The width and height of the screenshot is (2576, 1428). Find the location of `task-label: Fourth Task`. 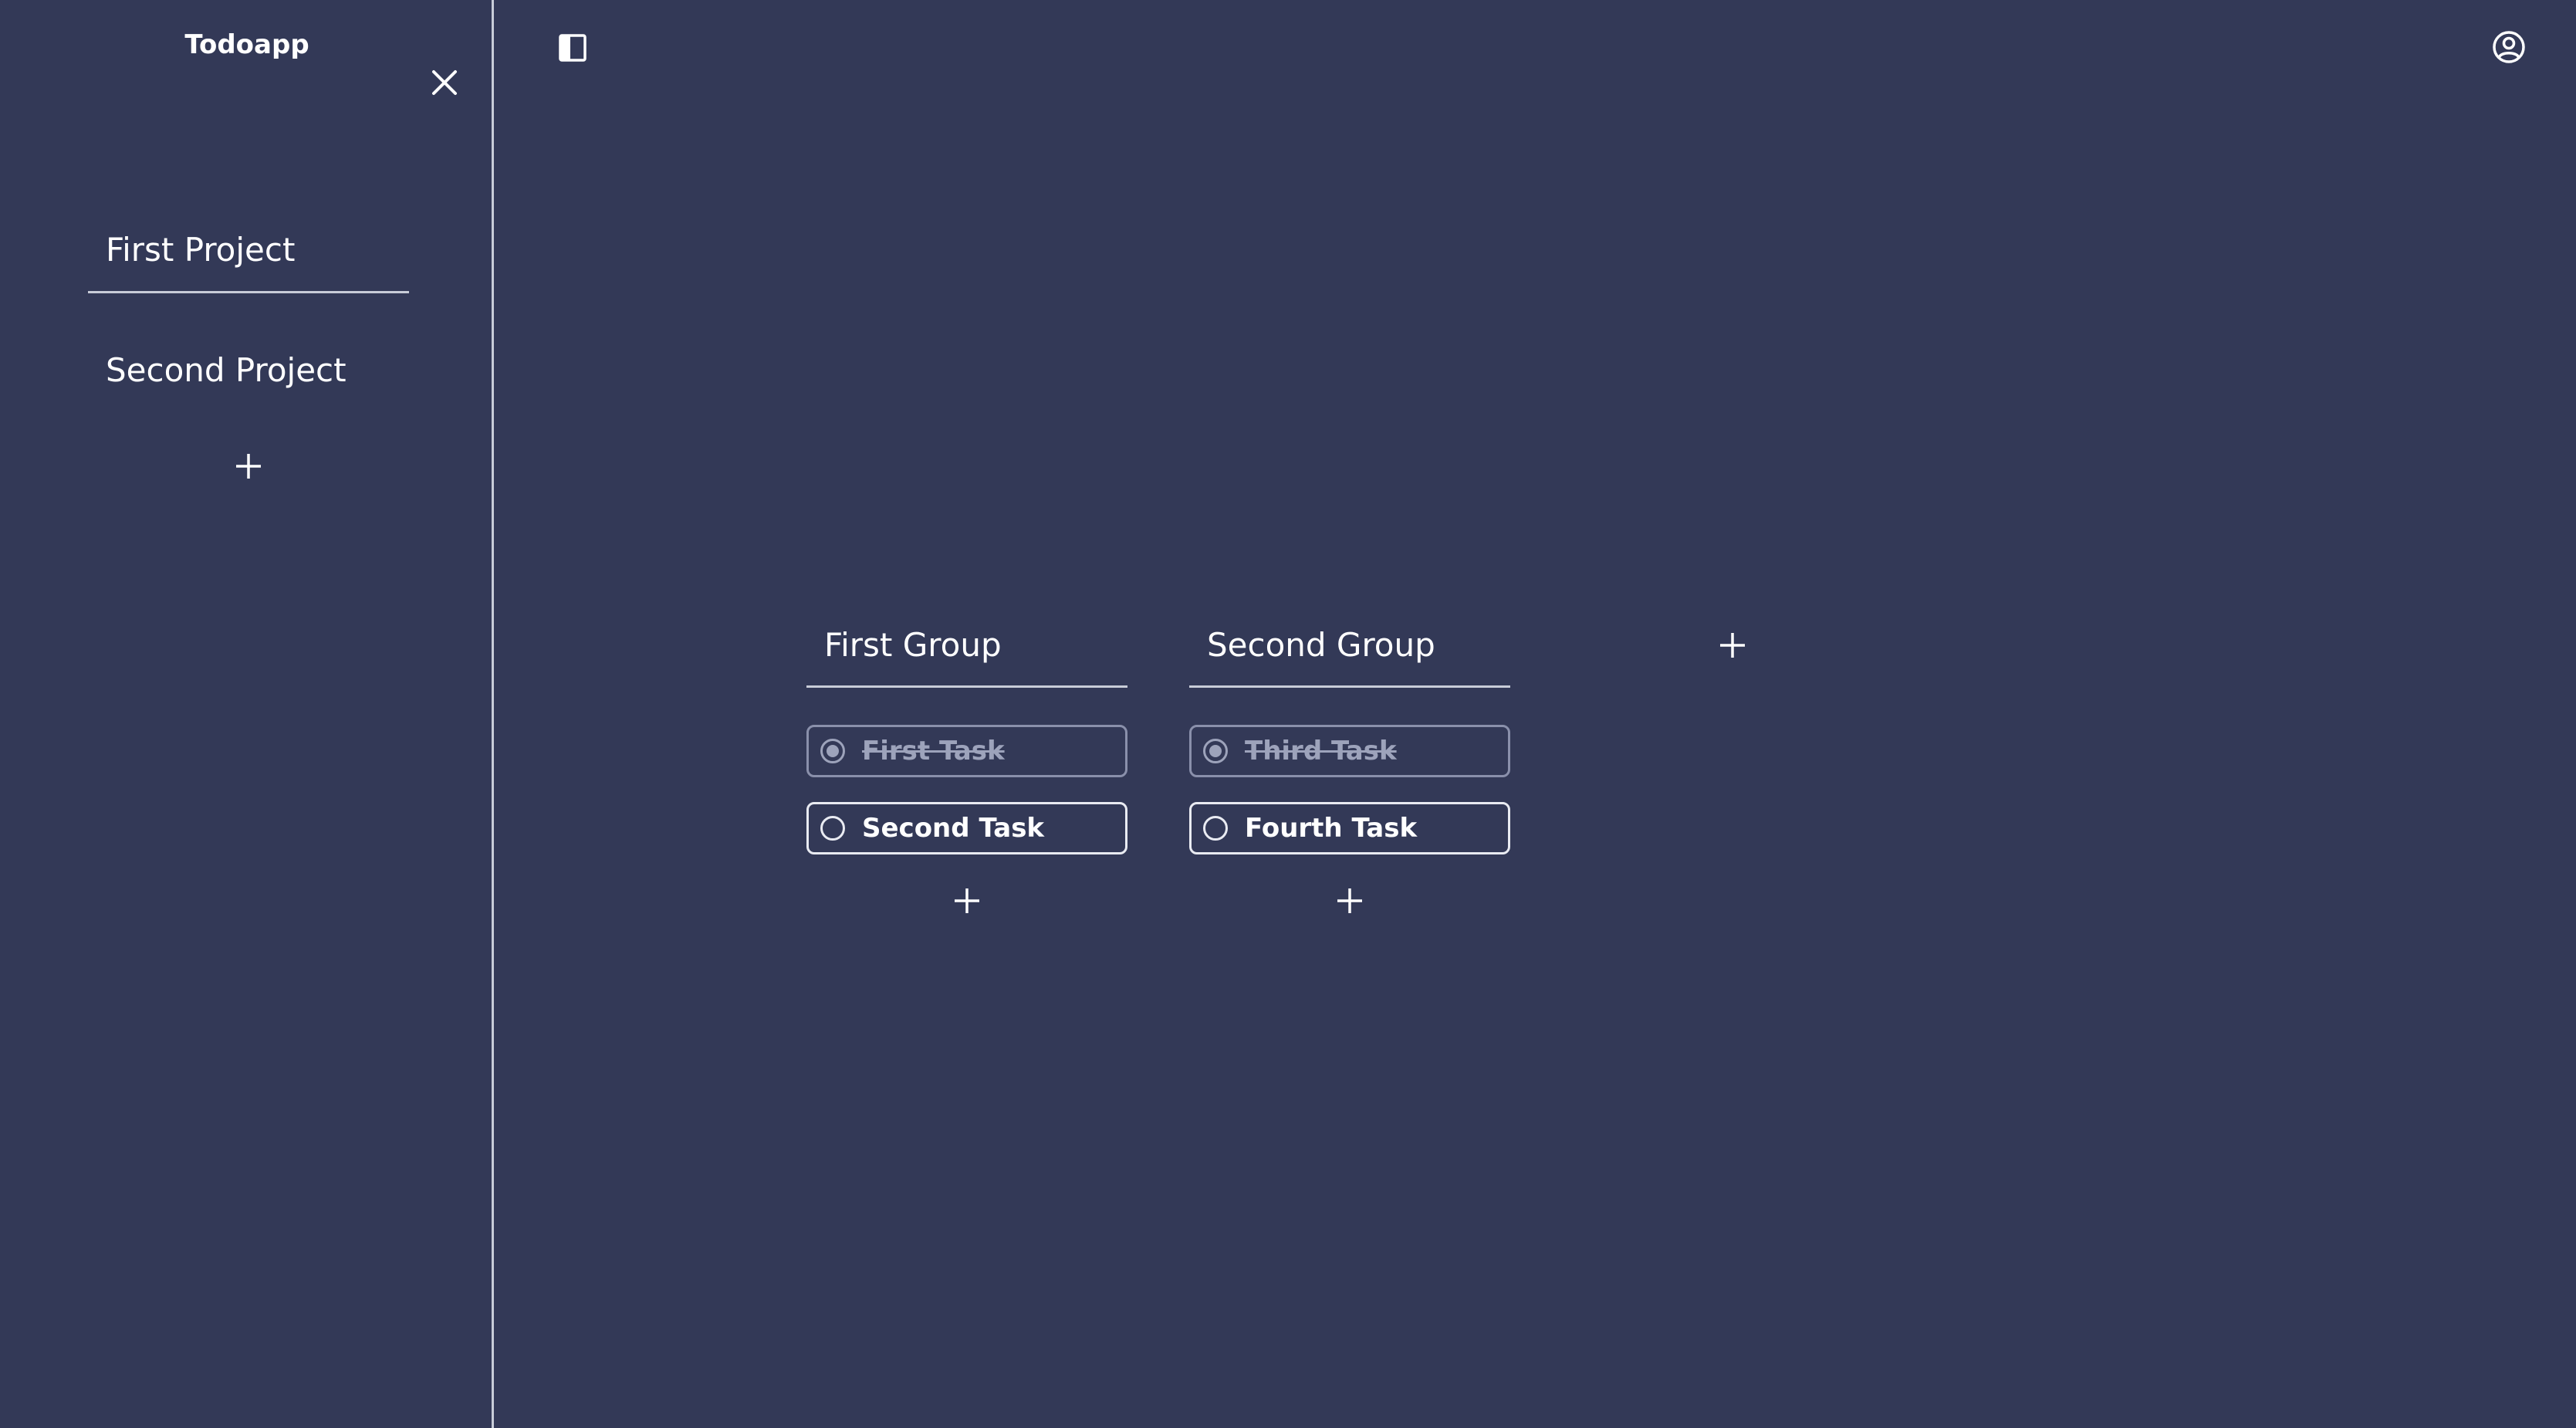

task-label: Fourth Task is located at coordinates (1331, 828).